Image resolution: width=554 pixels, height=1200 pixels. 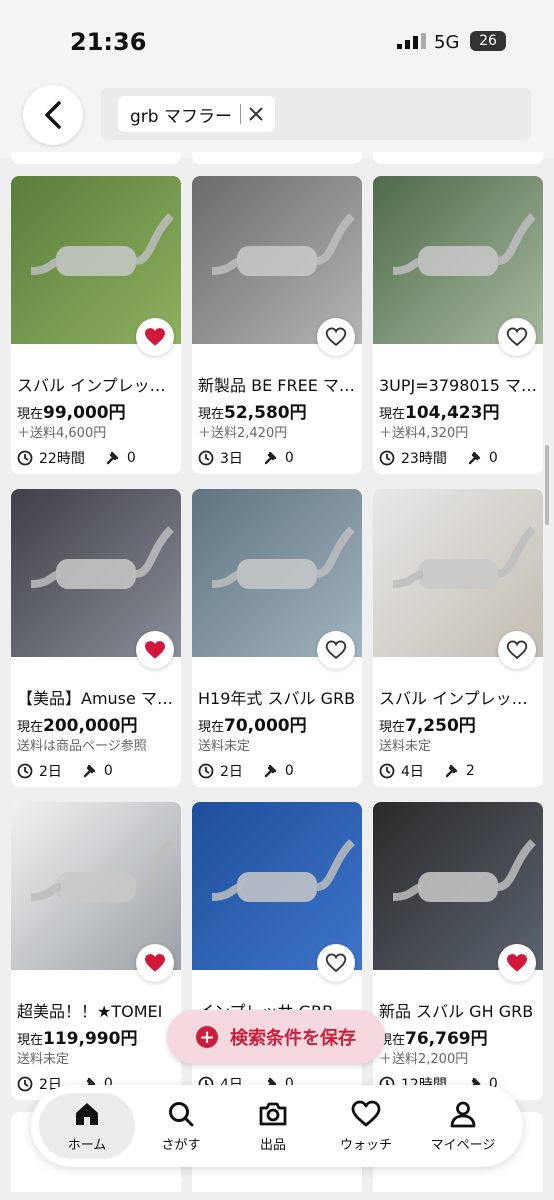 I want to click on tab-label: さがす, so click(x=181, y=1145).